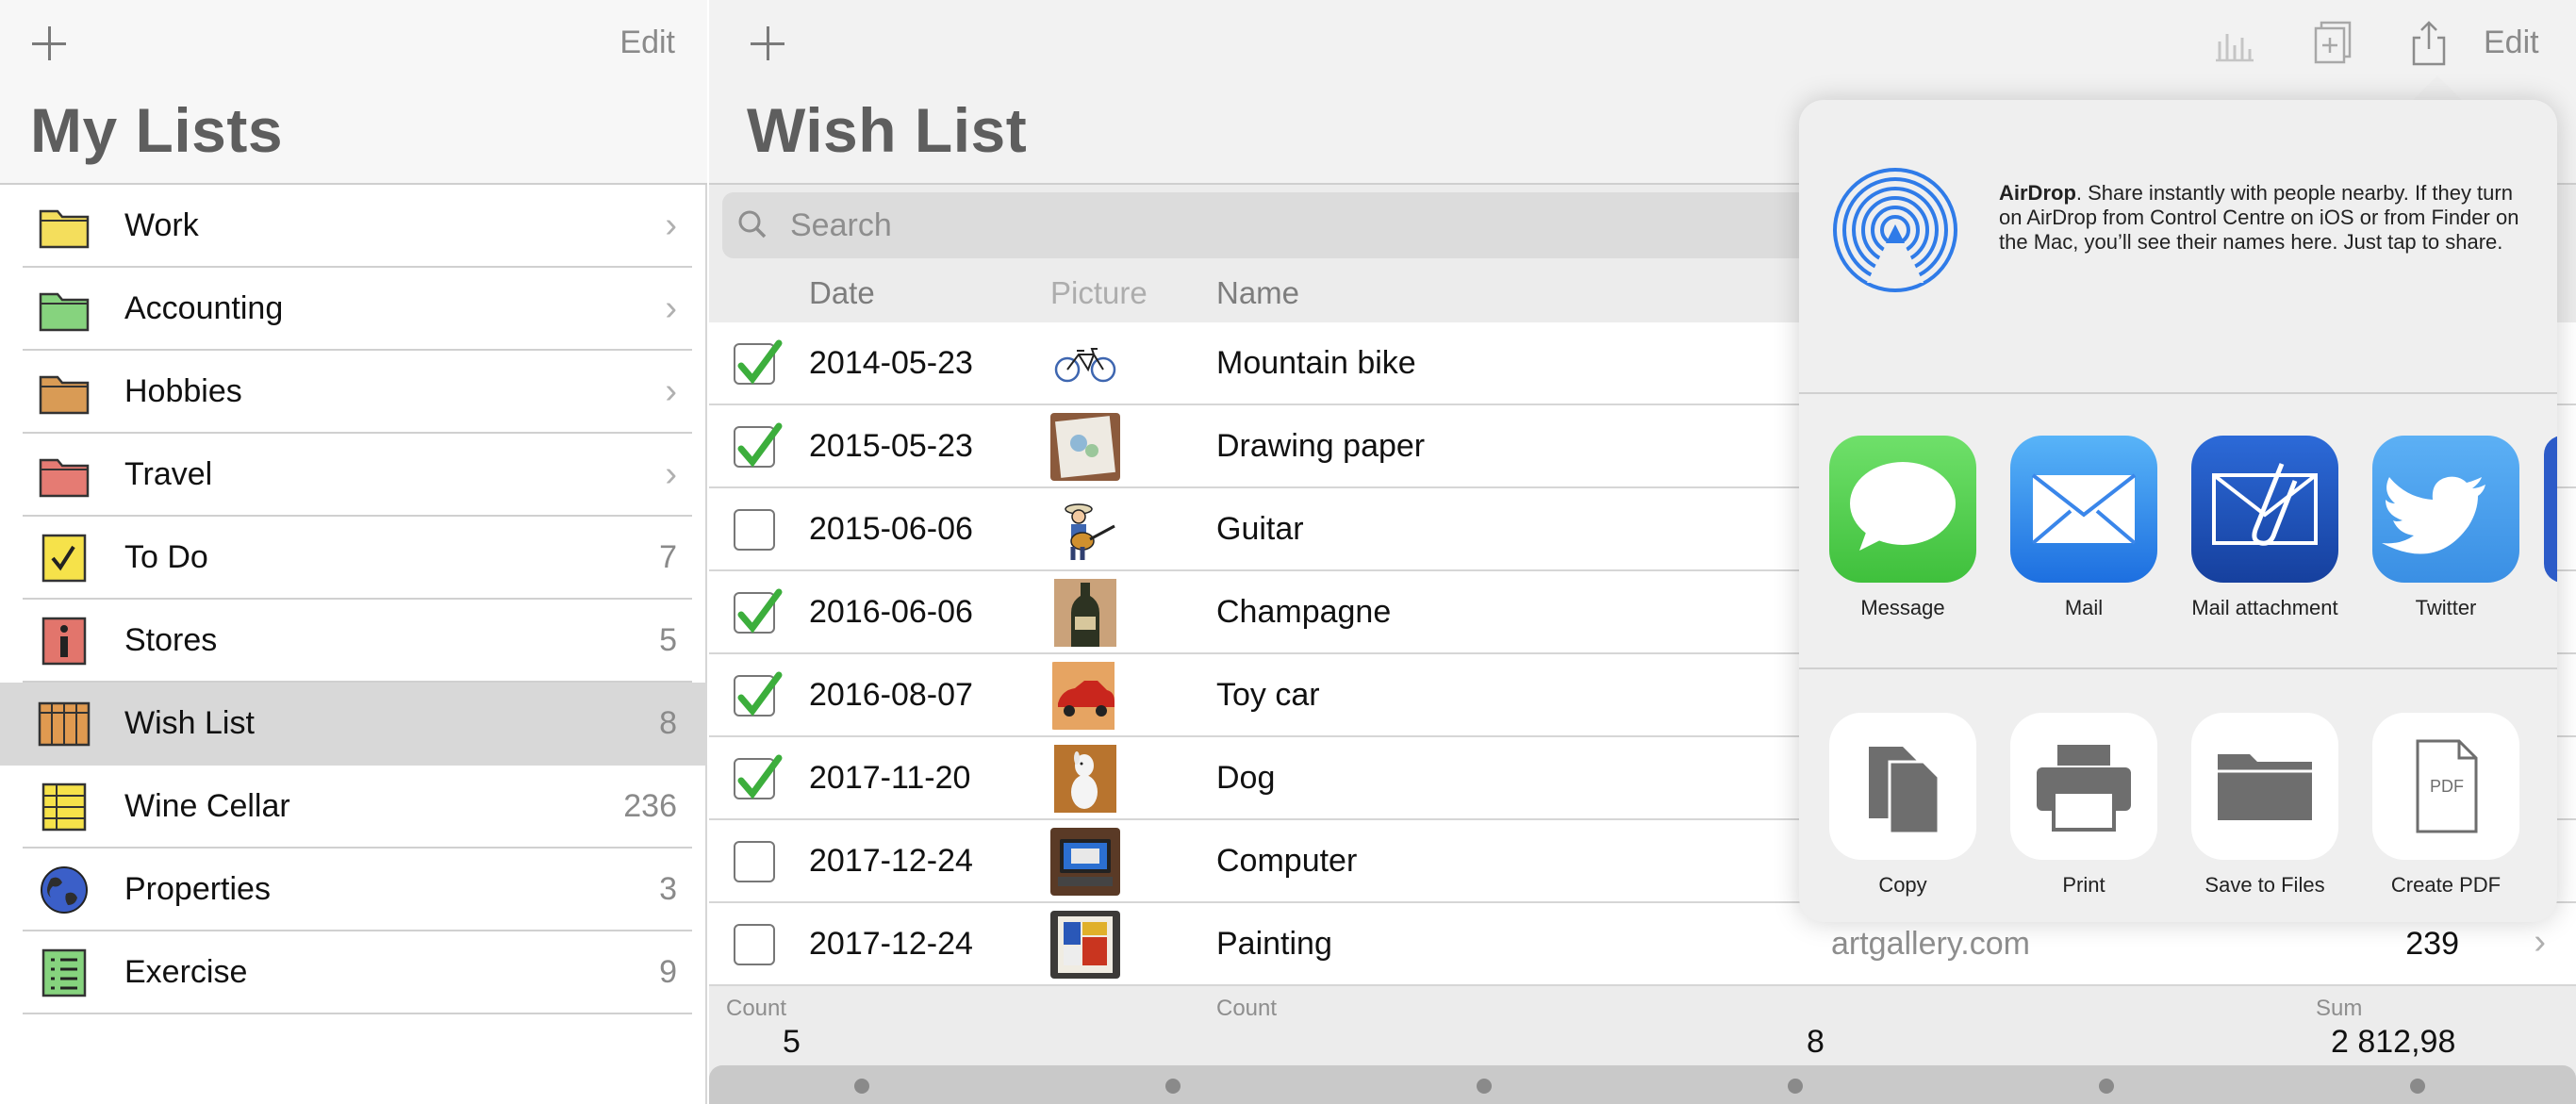  What do you see at coordinates (353, 476) in the screenshot?
I see `sidebar-item-travel: Travel ›` at bounding box center [353, 476].